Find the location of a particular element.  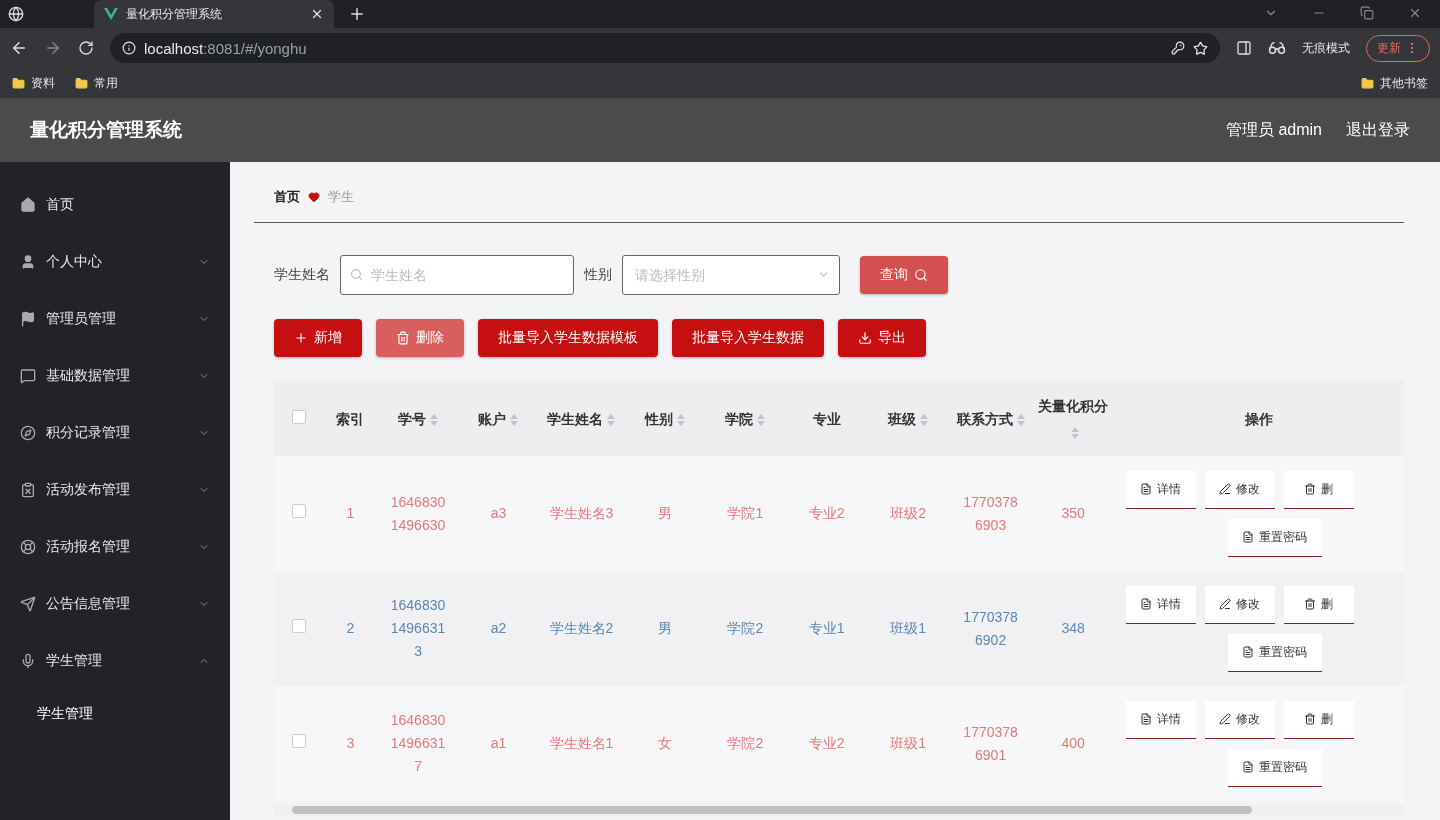

download-icon is located at coordinates (865, 338).